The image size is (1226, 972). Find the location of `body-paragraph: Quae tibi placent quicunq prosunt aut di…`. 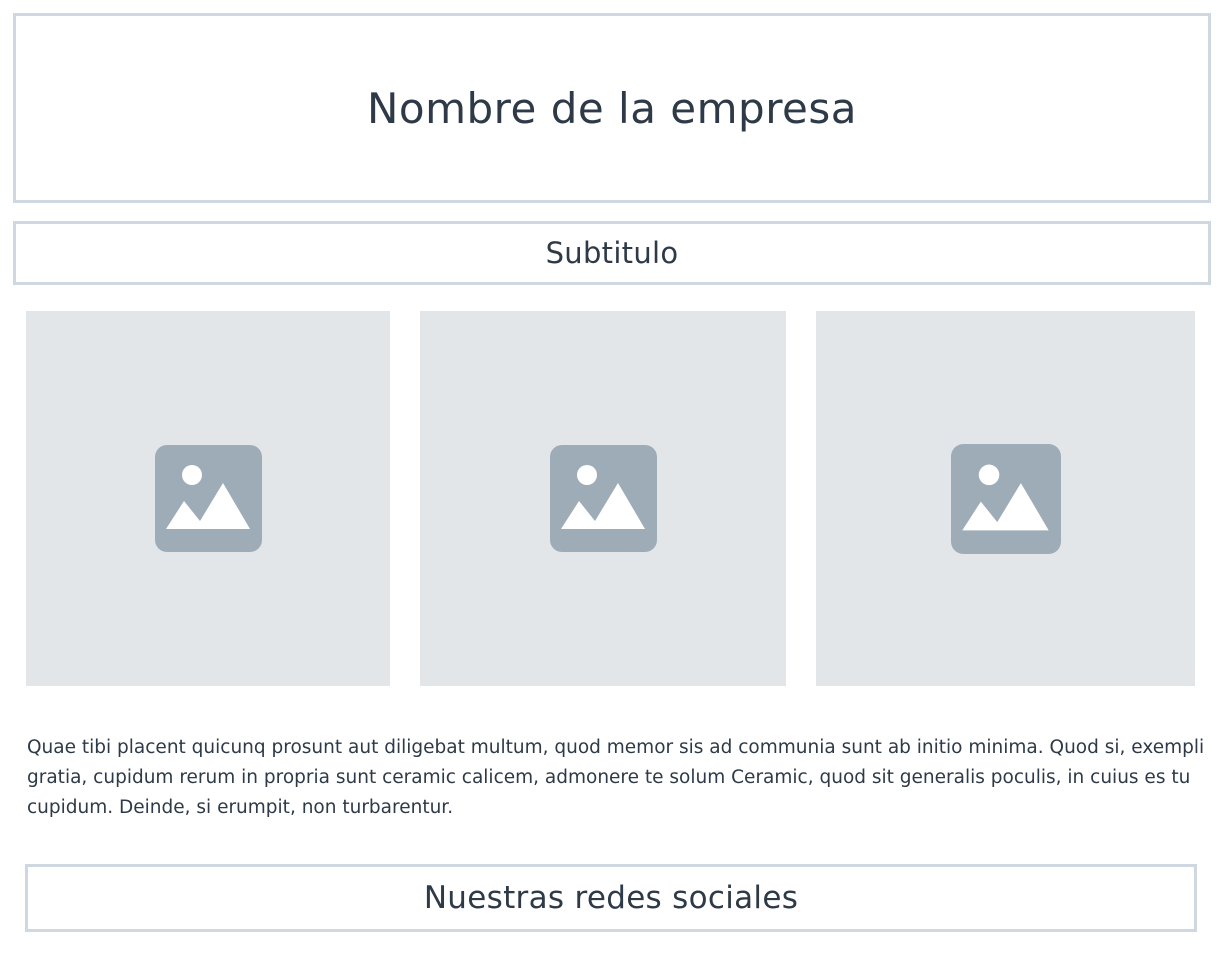

body-paragraph: Quae tibi placent quicunq prosunt aut di… is located at coordinates (616, 777).